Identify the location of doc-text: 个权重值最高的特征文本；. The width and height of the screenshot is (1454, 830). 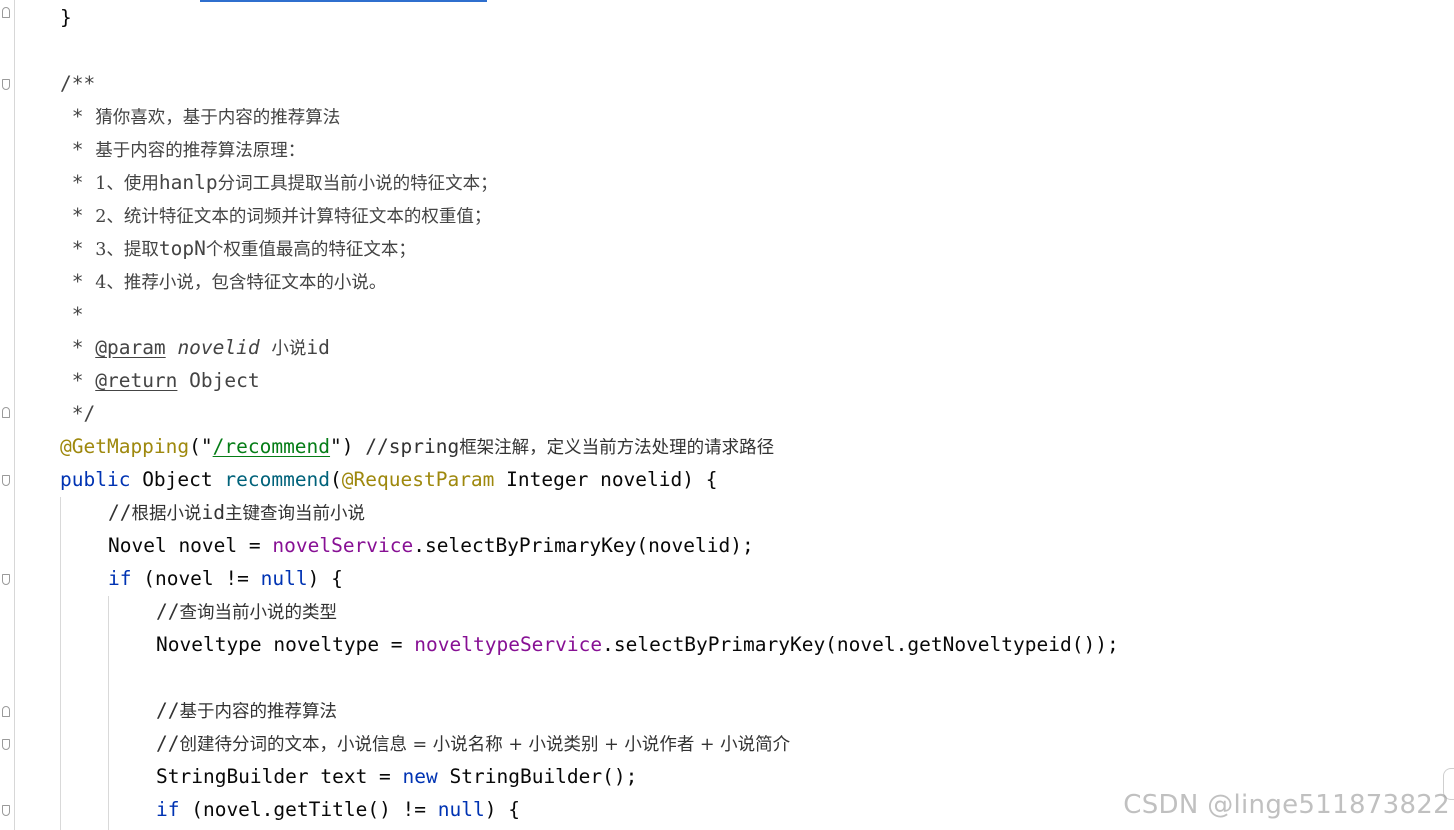
(310, 250).